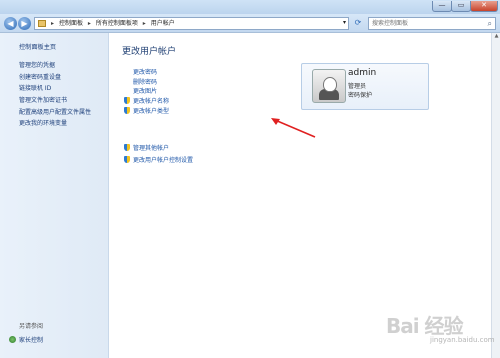  I want to click on action-label: 更改帐户名称, so click(151, 102).